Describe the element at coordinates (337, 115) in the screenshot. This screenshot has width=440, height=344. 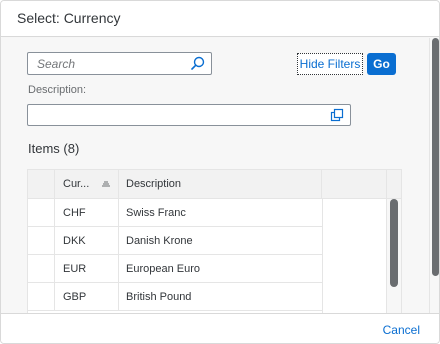
I see `value-help-icon` at that location.